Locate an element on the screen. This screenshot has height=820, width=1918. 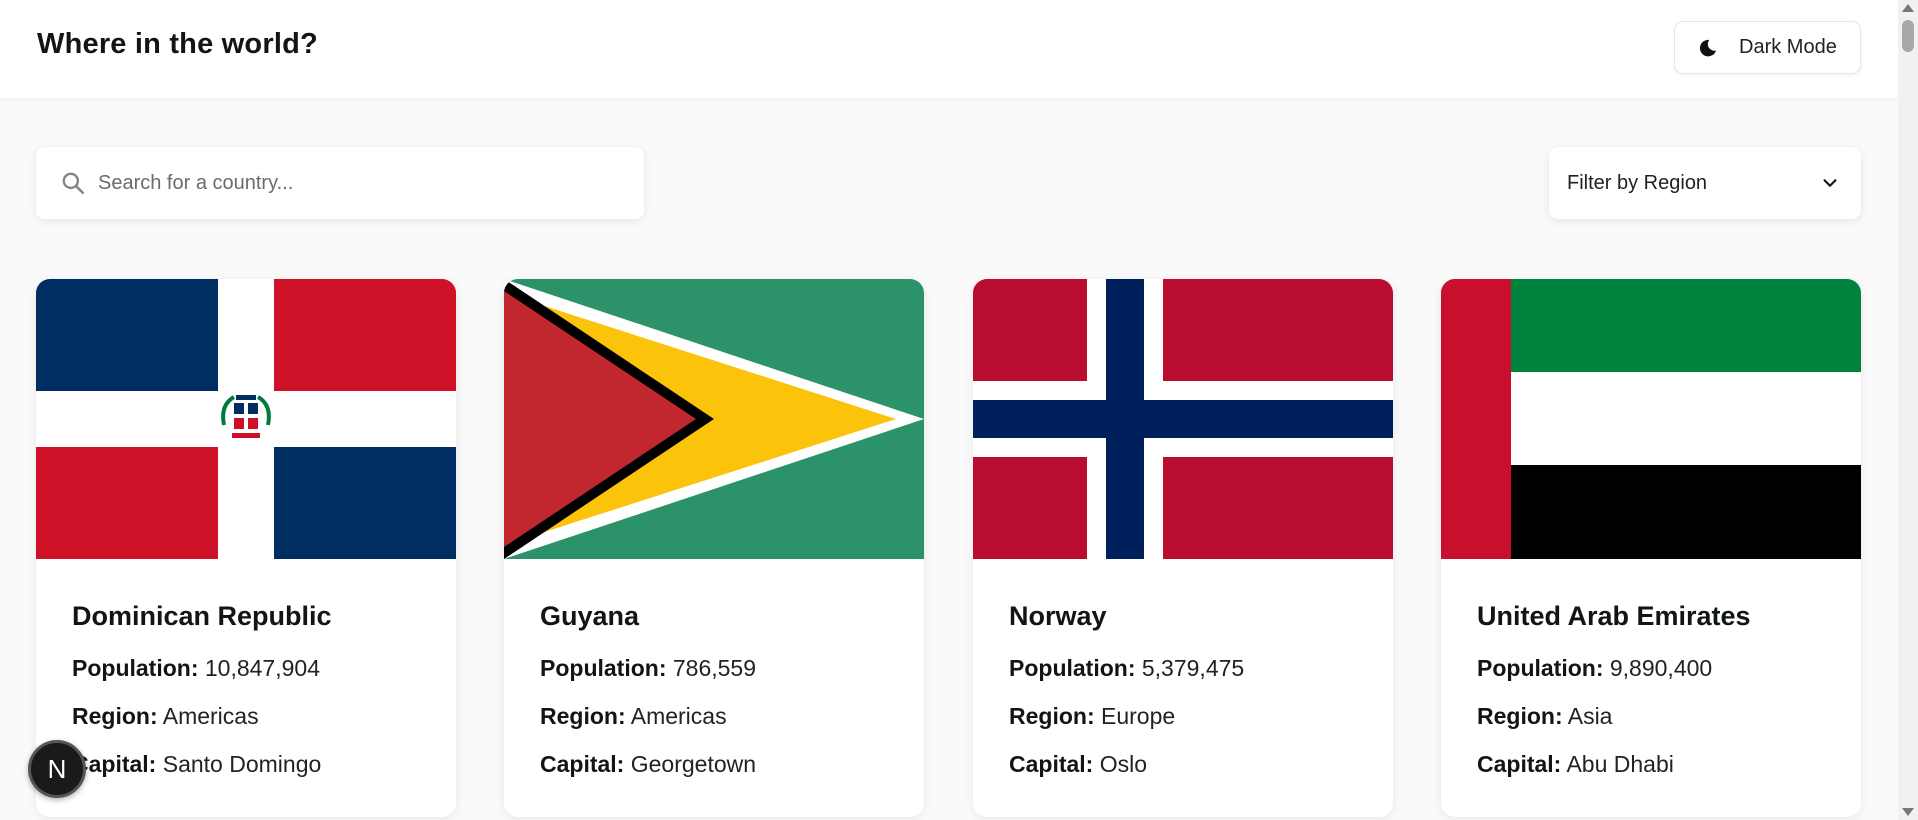
search-box is located at coordinates (340, 183).